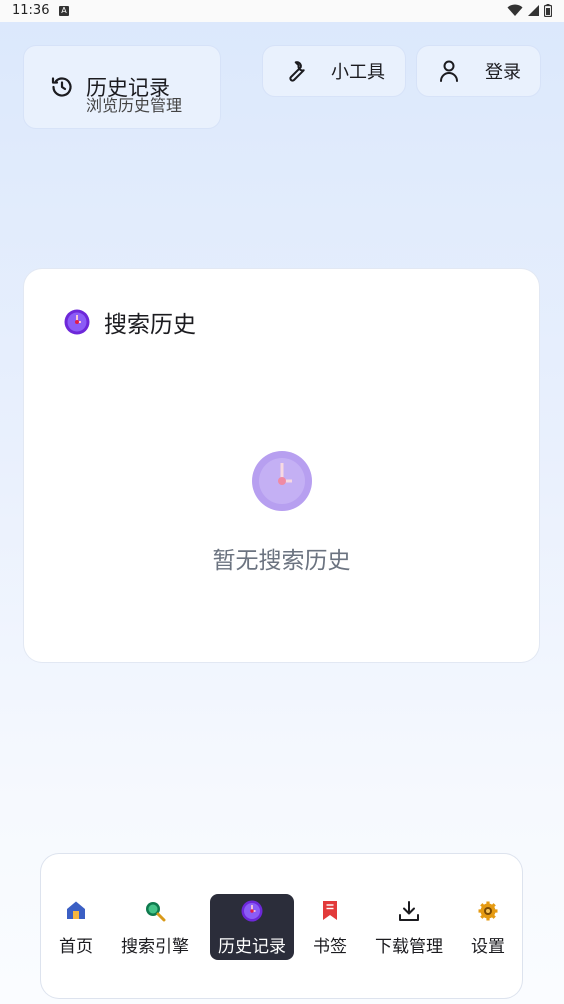 This screenshot has height=1004, width=564. What do you see at coordinates (515, 10) in the screenshot?
I see `wifi-icon` at bounding box center [515, 10].